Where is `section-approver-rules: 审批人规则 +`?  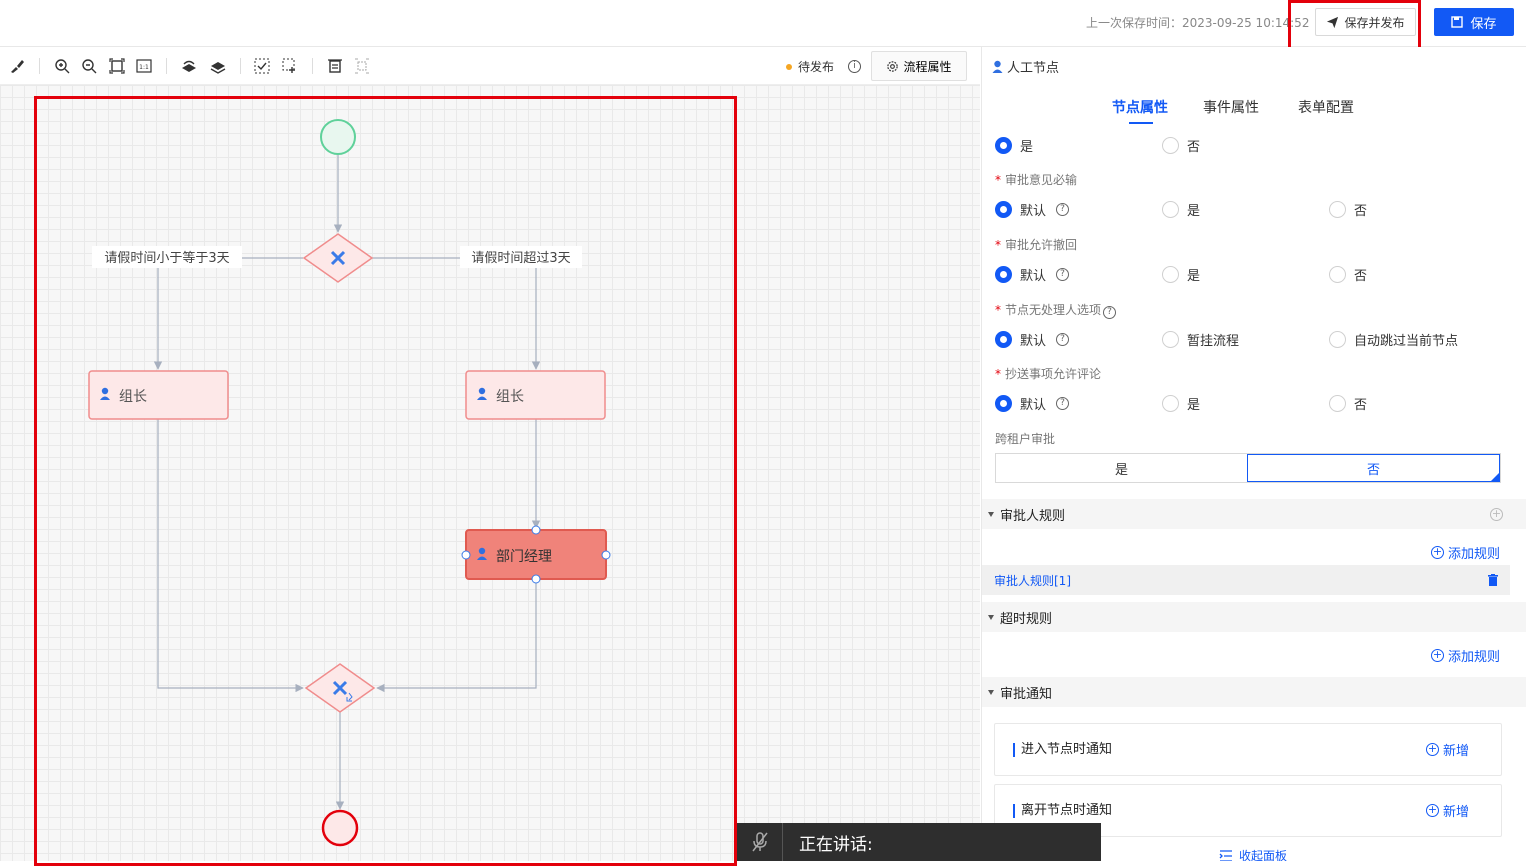
section-approver-rules: 审批人规则 + is located at coordinates (1254, 514).